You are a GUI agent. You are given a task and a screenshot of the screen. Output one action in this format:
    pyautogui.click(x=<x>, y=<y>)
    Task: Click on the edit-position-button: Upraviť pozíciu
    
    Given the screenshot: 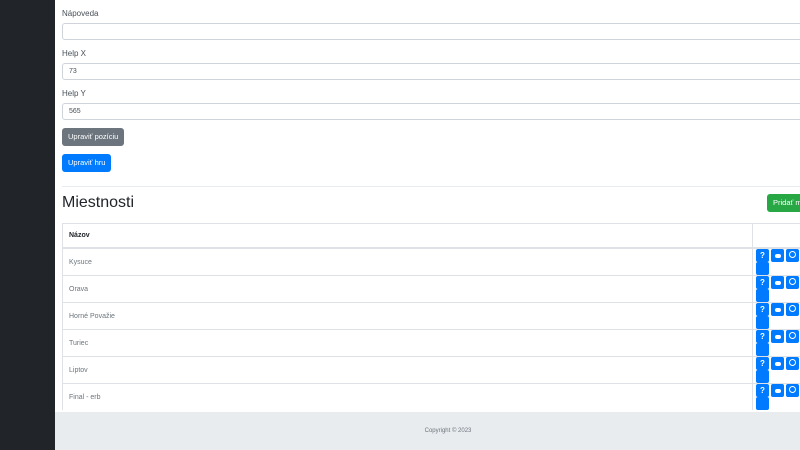 What is the action you would take?
    pyautogui.click(x=93, y=137)
    